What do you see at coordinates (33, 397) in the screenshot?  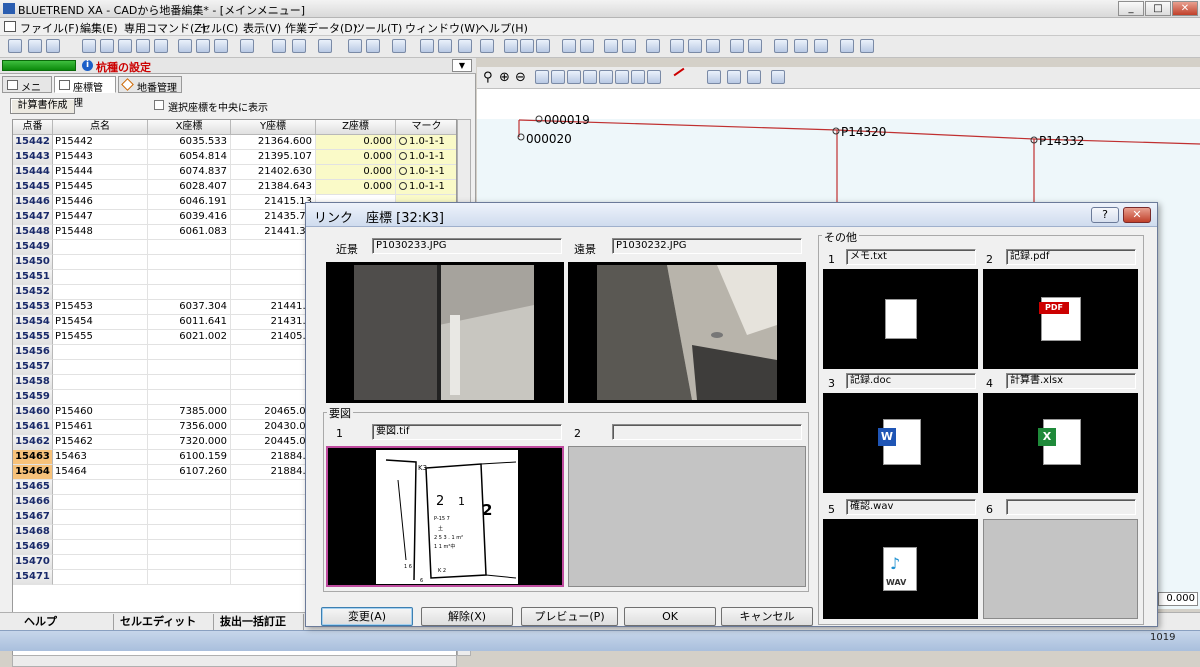 I see `cell-no: 15459` at bounding box center [33, 397].